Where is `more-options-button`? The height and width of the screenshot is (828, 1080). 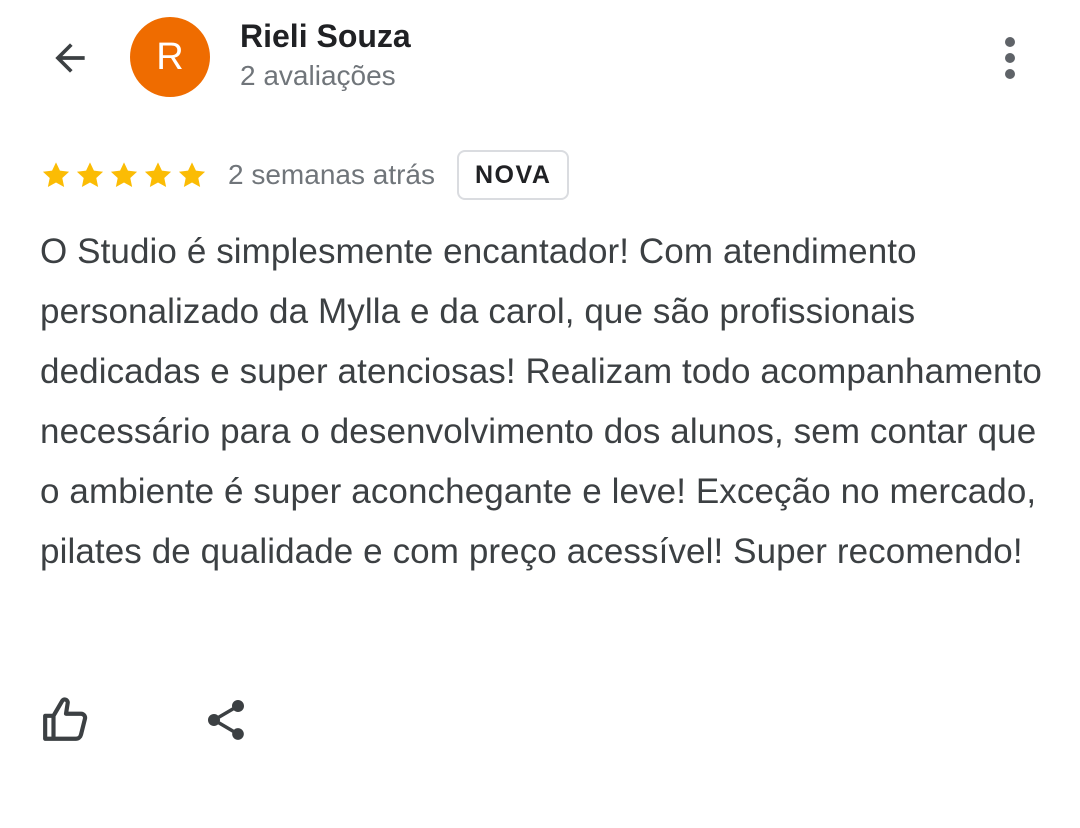
more-options-button is located at coordinates (1010, 58).